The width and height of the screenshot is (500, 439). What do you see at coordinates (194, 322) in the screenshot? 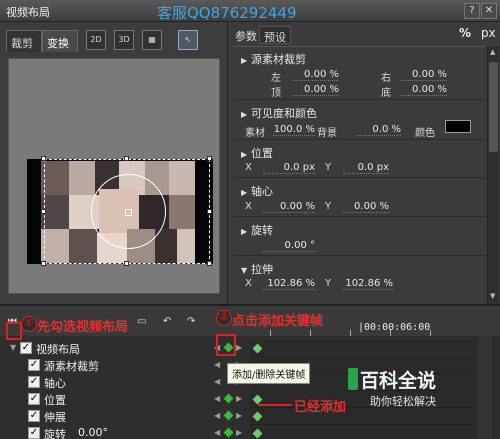
I see `redo-icon: ↷` at bounding box center [194, 322].